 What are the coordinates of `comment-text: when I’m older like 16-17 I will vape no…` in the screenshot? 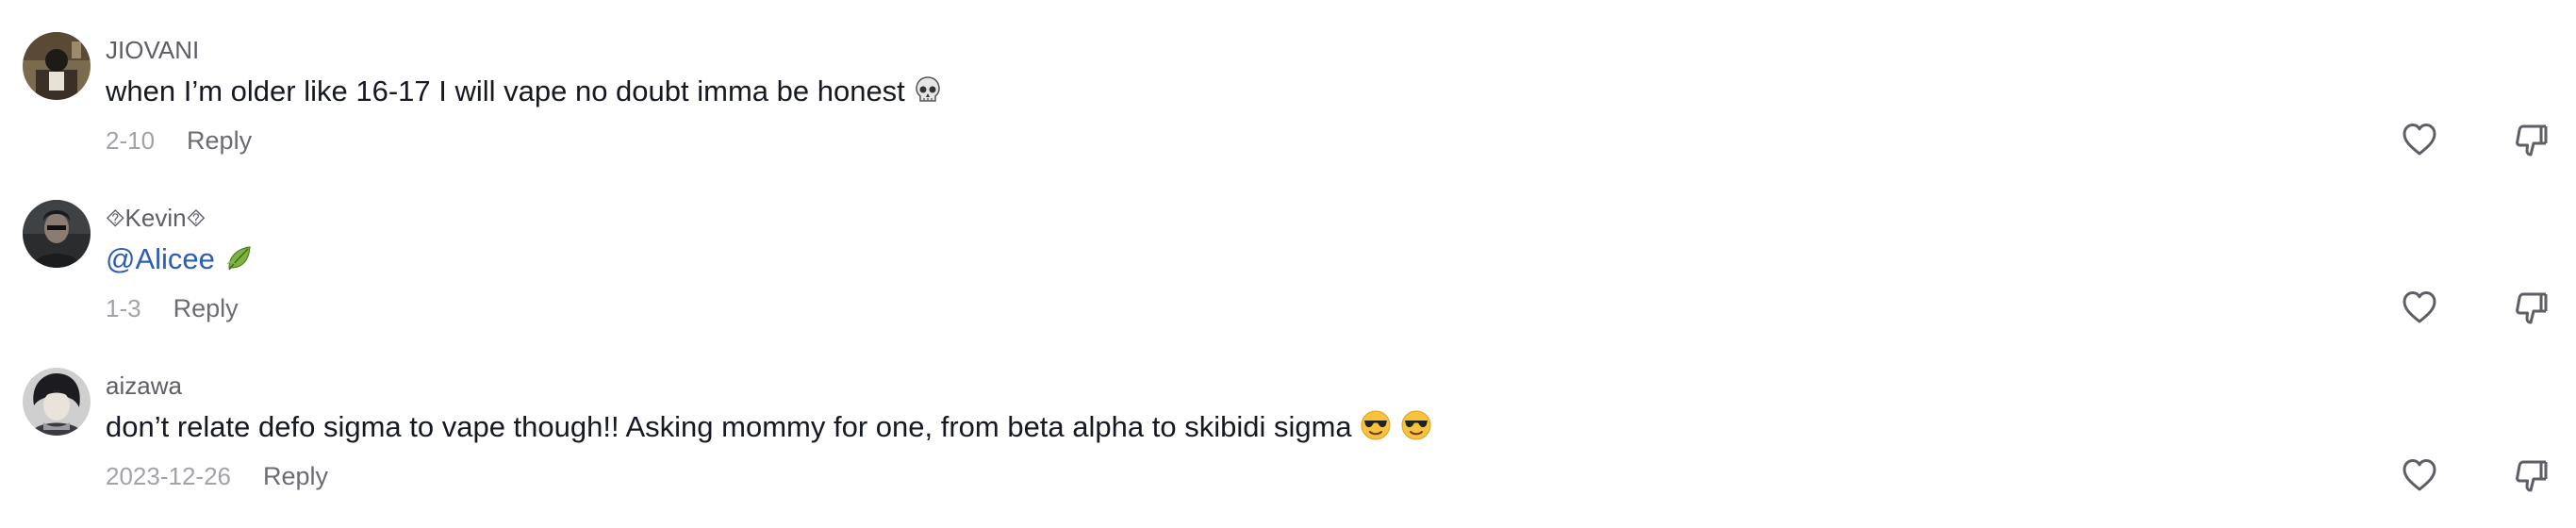 It's located at (524, 94).